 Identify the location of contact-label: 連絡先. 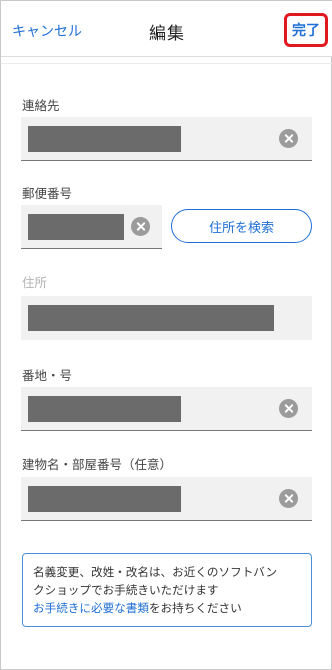
(41, 105).